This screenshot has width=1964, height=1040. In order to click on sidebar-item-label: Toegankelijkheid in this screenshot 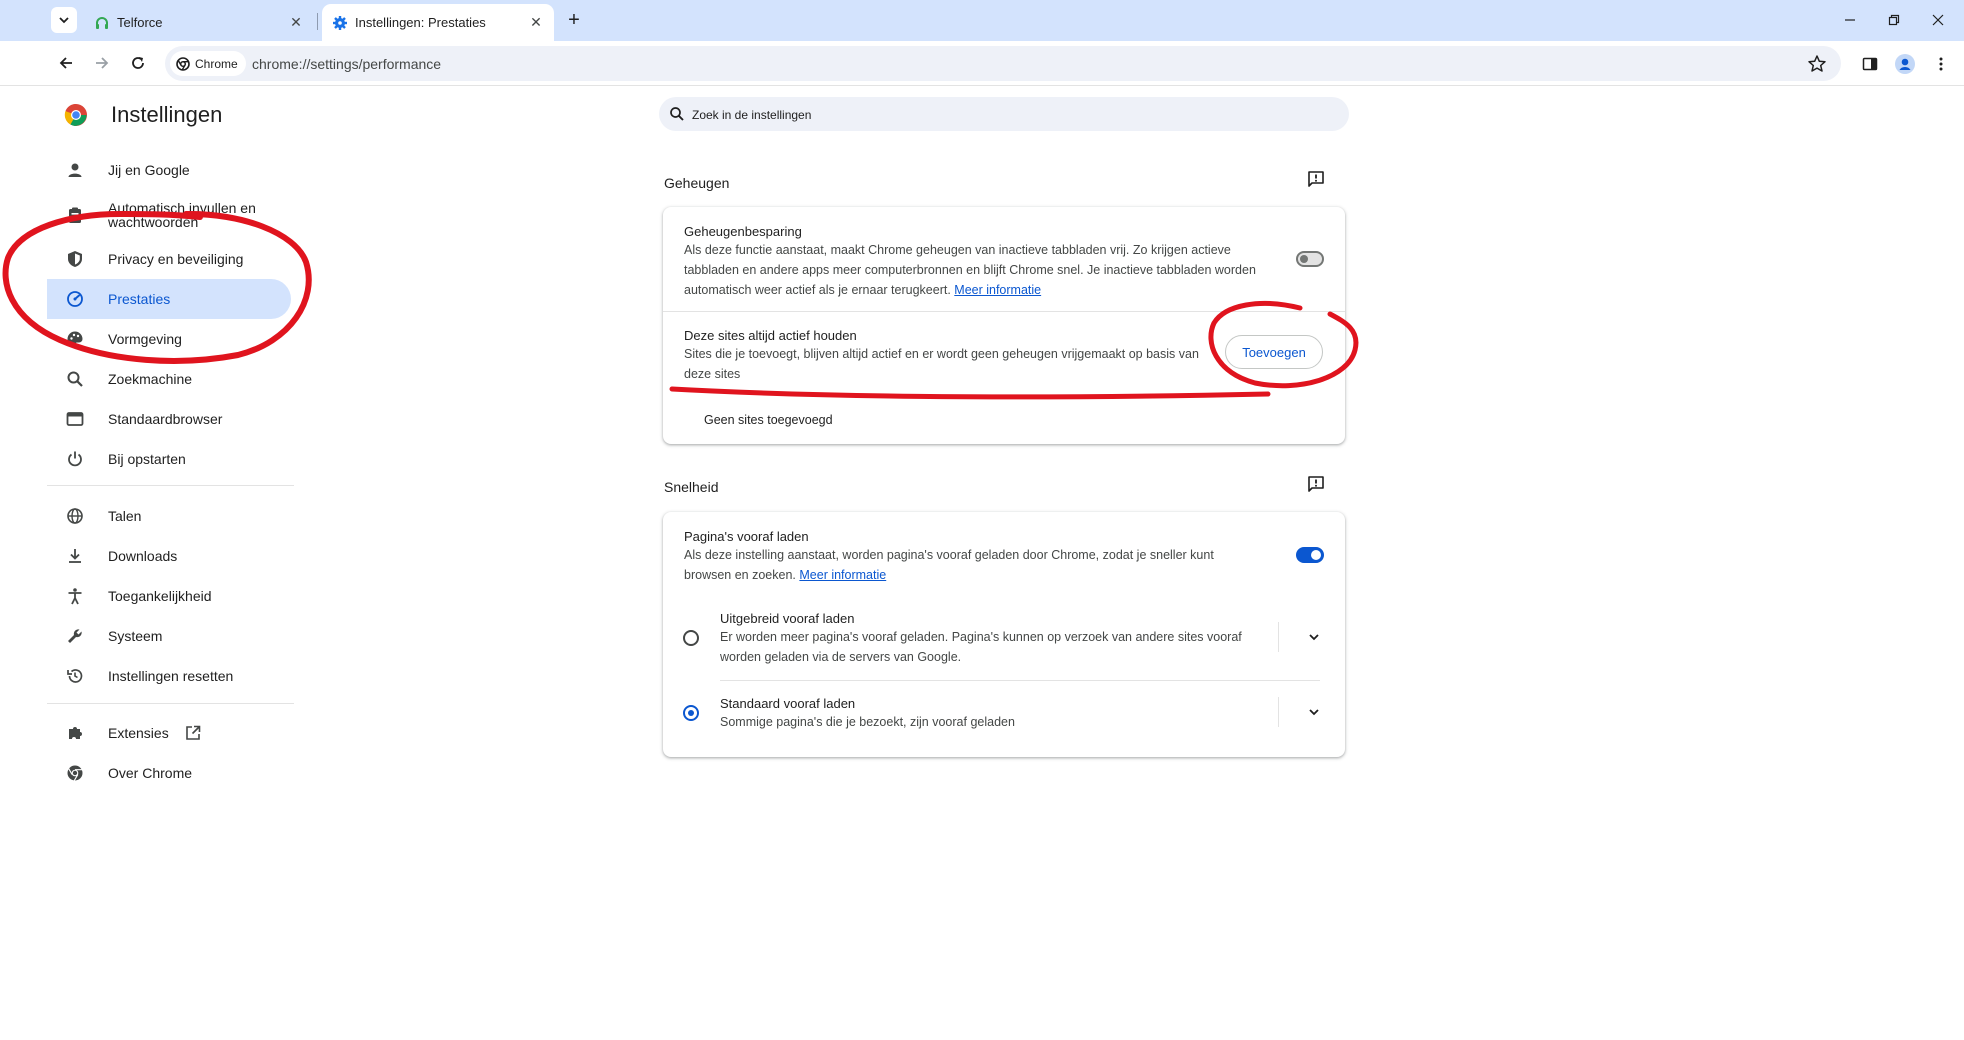, I will do `click(160, 596)`.